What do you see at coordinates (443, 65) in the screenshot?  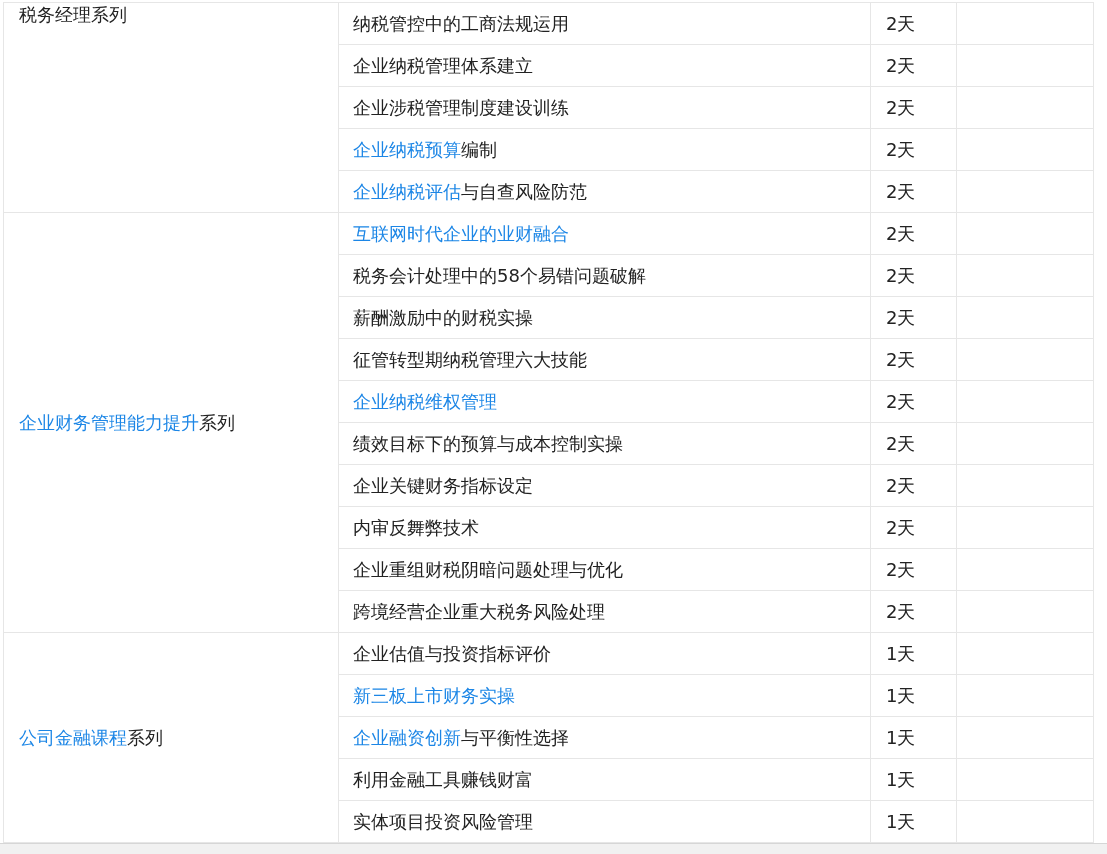 I see `course-title: 企业纳税管理体系建立` at bounding box center [443, 65].